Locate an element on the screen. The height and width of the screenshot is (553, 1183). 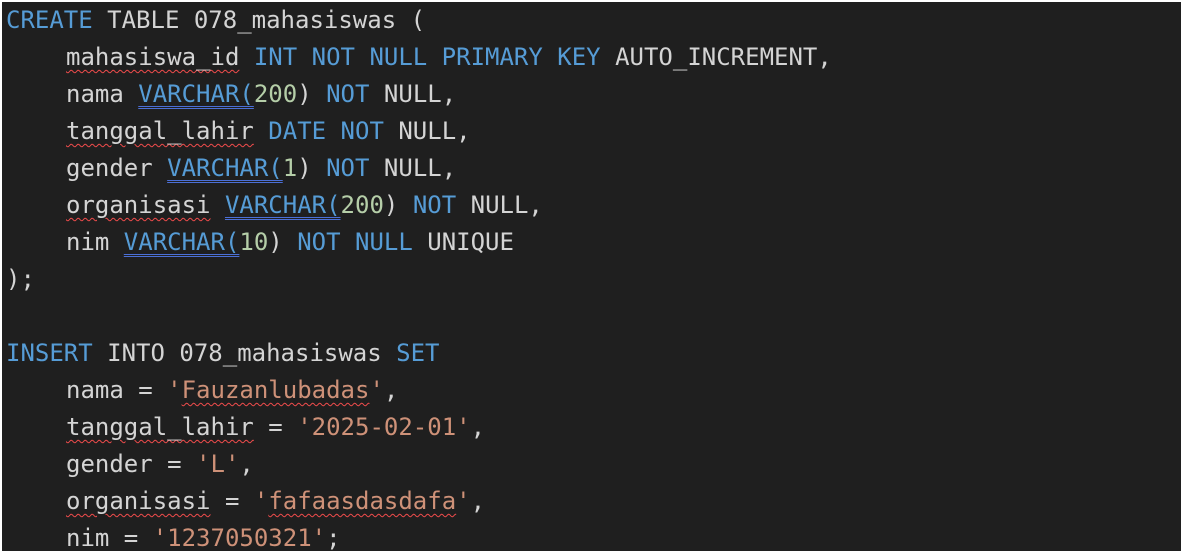
code-line: organisasi = 'fafaasdasdafa', is located at coordinates (245, 501).